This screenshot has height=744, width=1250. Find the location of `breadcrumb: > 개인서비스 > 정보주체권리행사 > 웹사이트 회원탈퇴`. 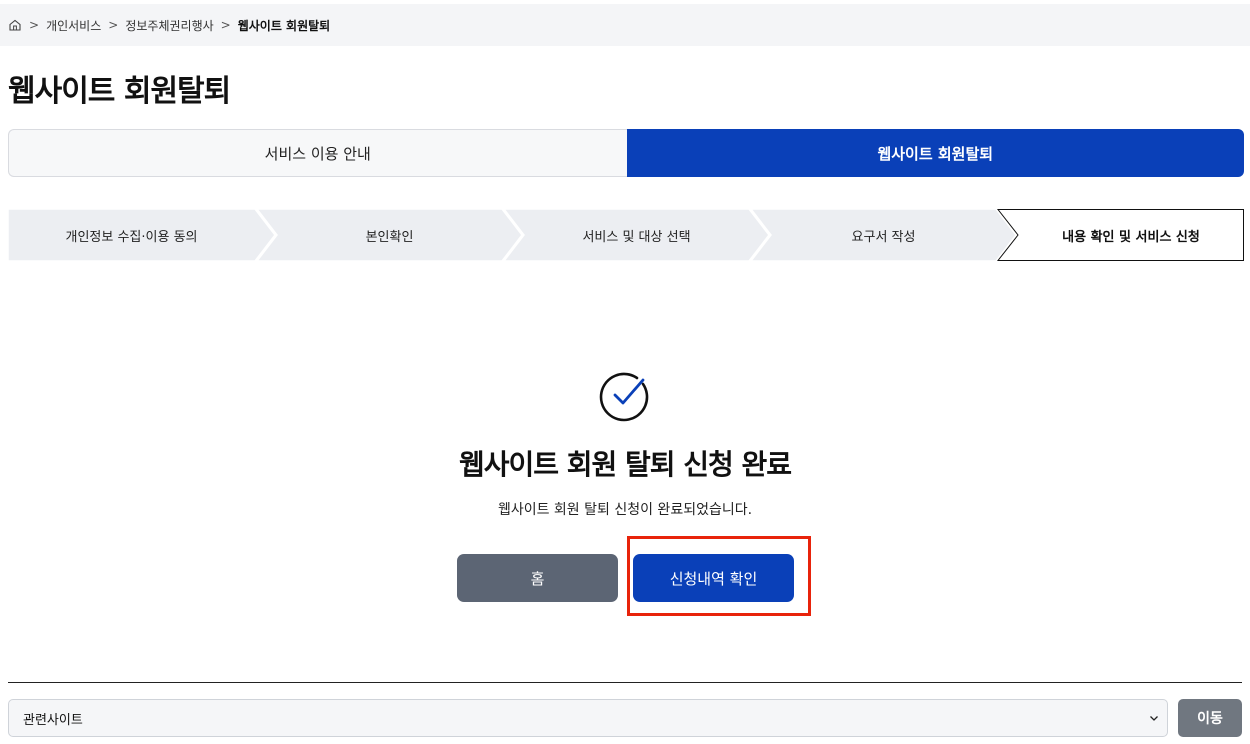

breadcrumb: > 개인서비스 > 정보주체권리행사 > 웹사이트 회원탈퇴 is located at coordinates (625, 25).